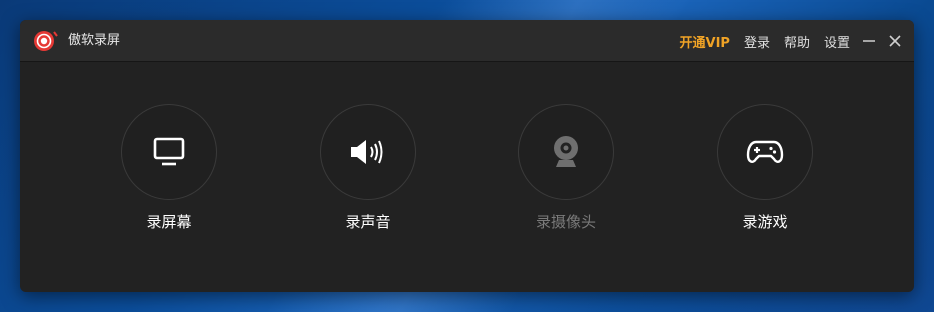  I want to click on record-audio-circle, so click(368, 152).